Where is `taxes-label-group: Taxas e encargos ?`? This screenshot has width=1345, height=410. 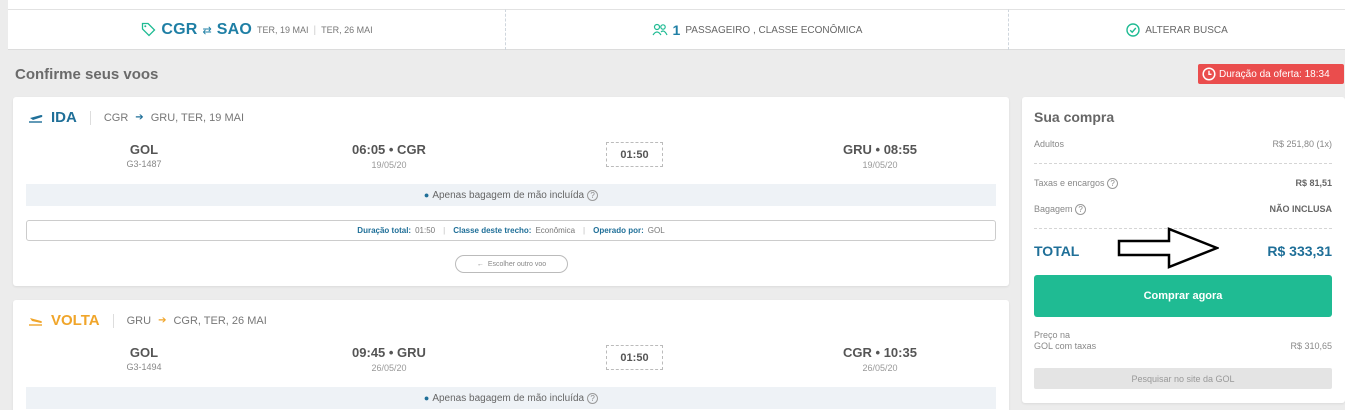 taxes-label-group: Taxas e encargos ? is located at coordinates (1076, 183).